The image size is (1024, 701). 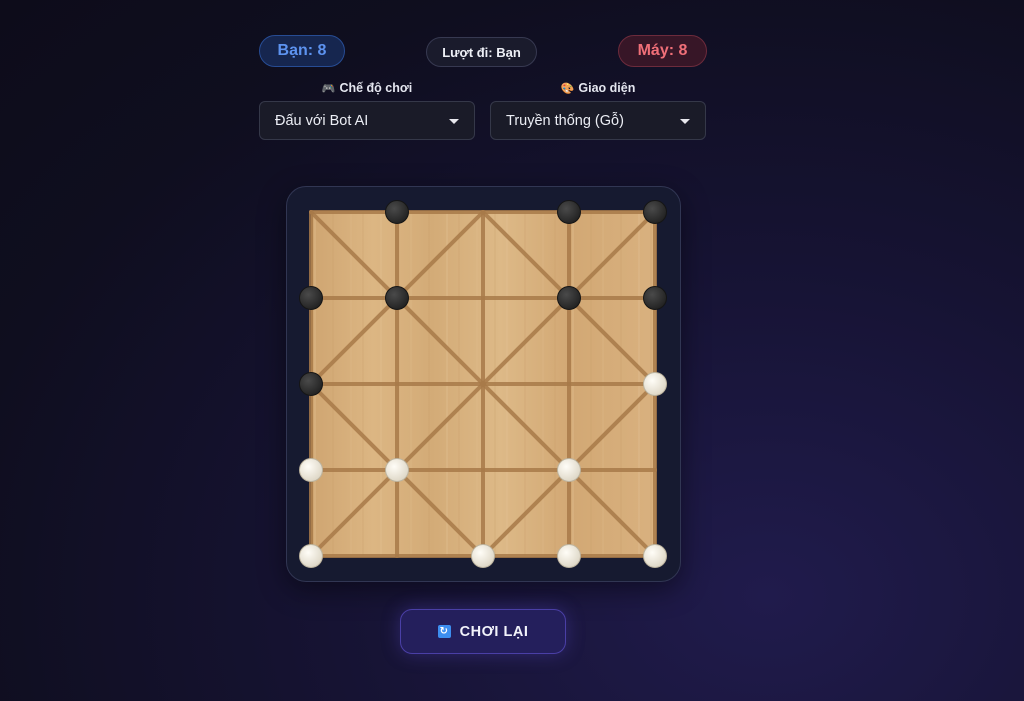 I want to click on mode-select-value: Đấu với Bot AI, so click(x=322, y=120).